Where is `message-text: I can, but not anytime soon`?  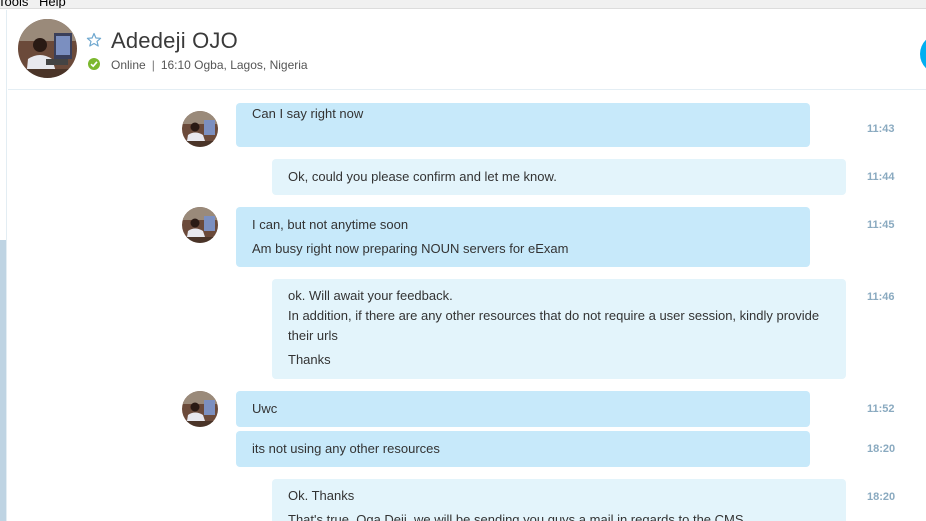 message-text: I can, but not anytime soon is located at coordinates (330, 224).